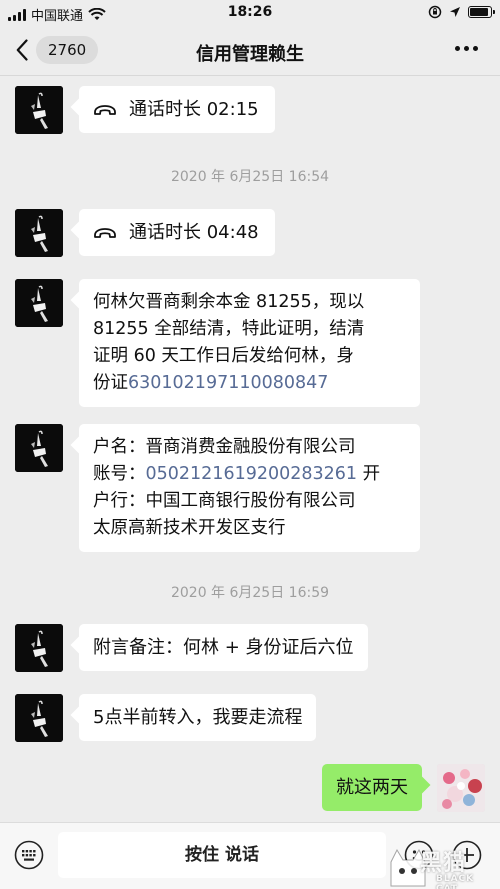 The image size is (500, 889). Describe the element at coordinates (455, 12) in the screenshot. I see `location-icon` at that location.